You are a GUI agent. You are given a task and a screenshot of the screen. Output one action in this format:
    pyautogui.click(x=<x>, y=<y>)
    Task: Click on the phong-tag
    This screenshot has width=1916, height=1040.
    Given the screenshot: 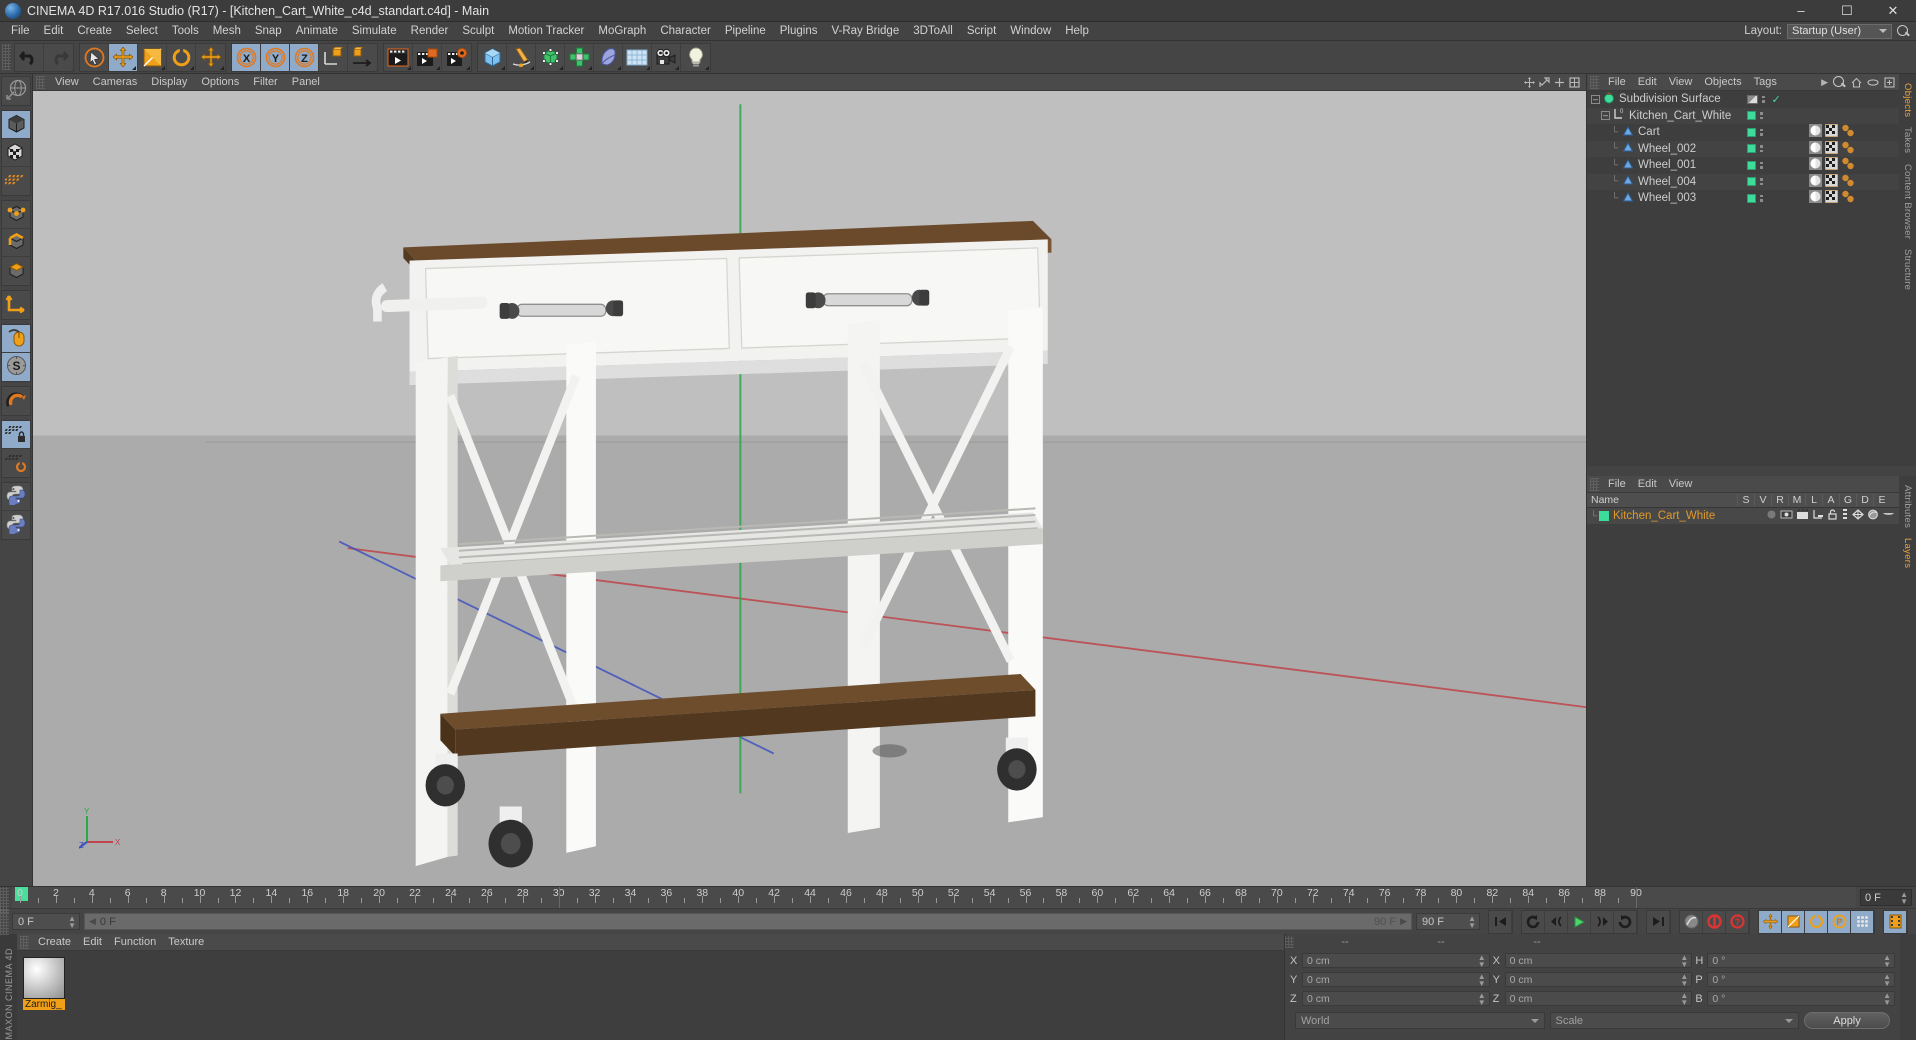 What is the action you would take?
    pyautogui.click(x=1848, y=165)
    